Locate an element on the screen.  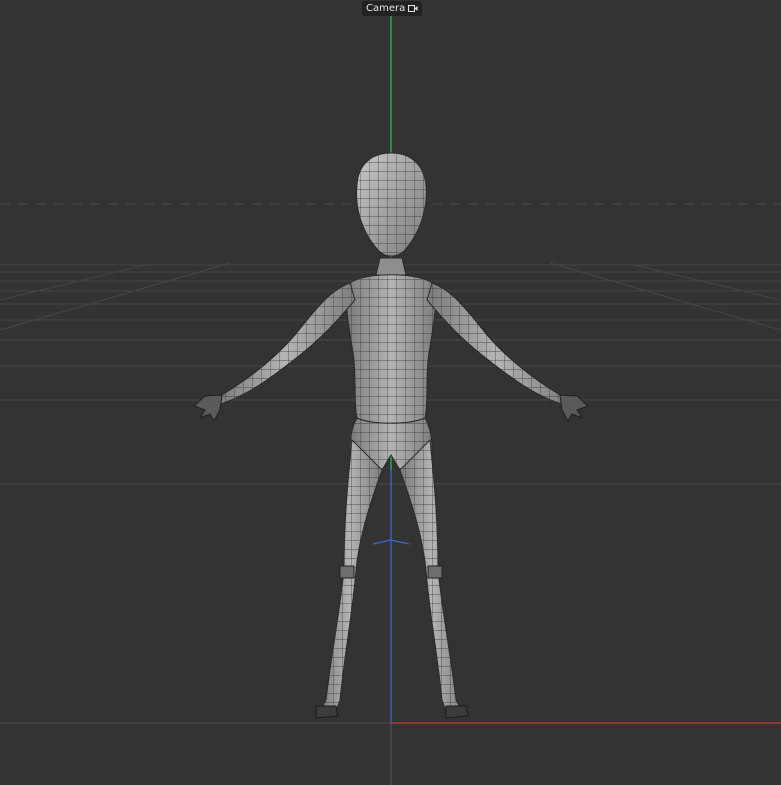
camera-label-text: Camera is located at coordinates (386, 8).